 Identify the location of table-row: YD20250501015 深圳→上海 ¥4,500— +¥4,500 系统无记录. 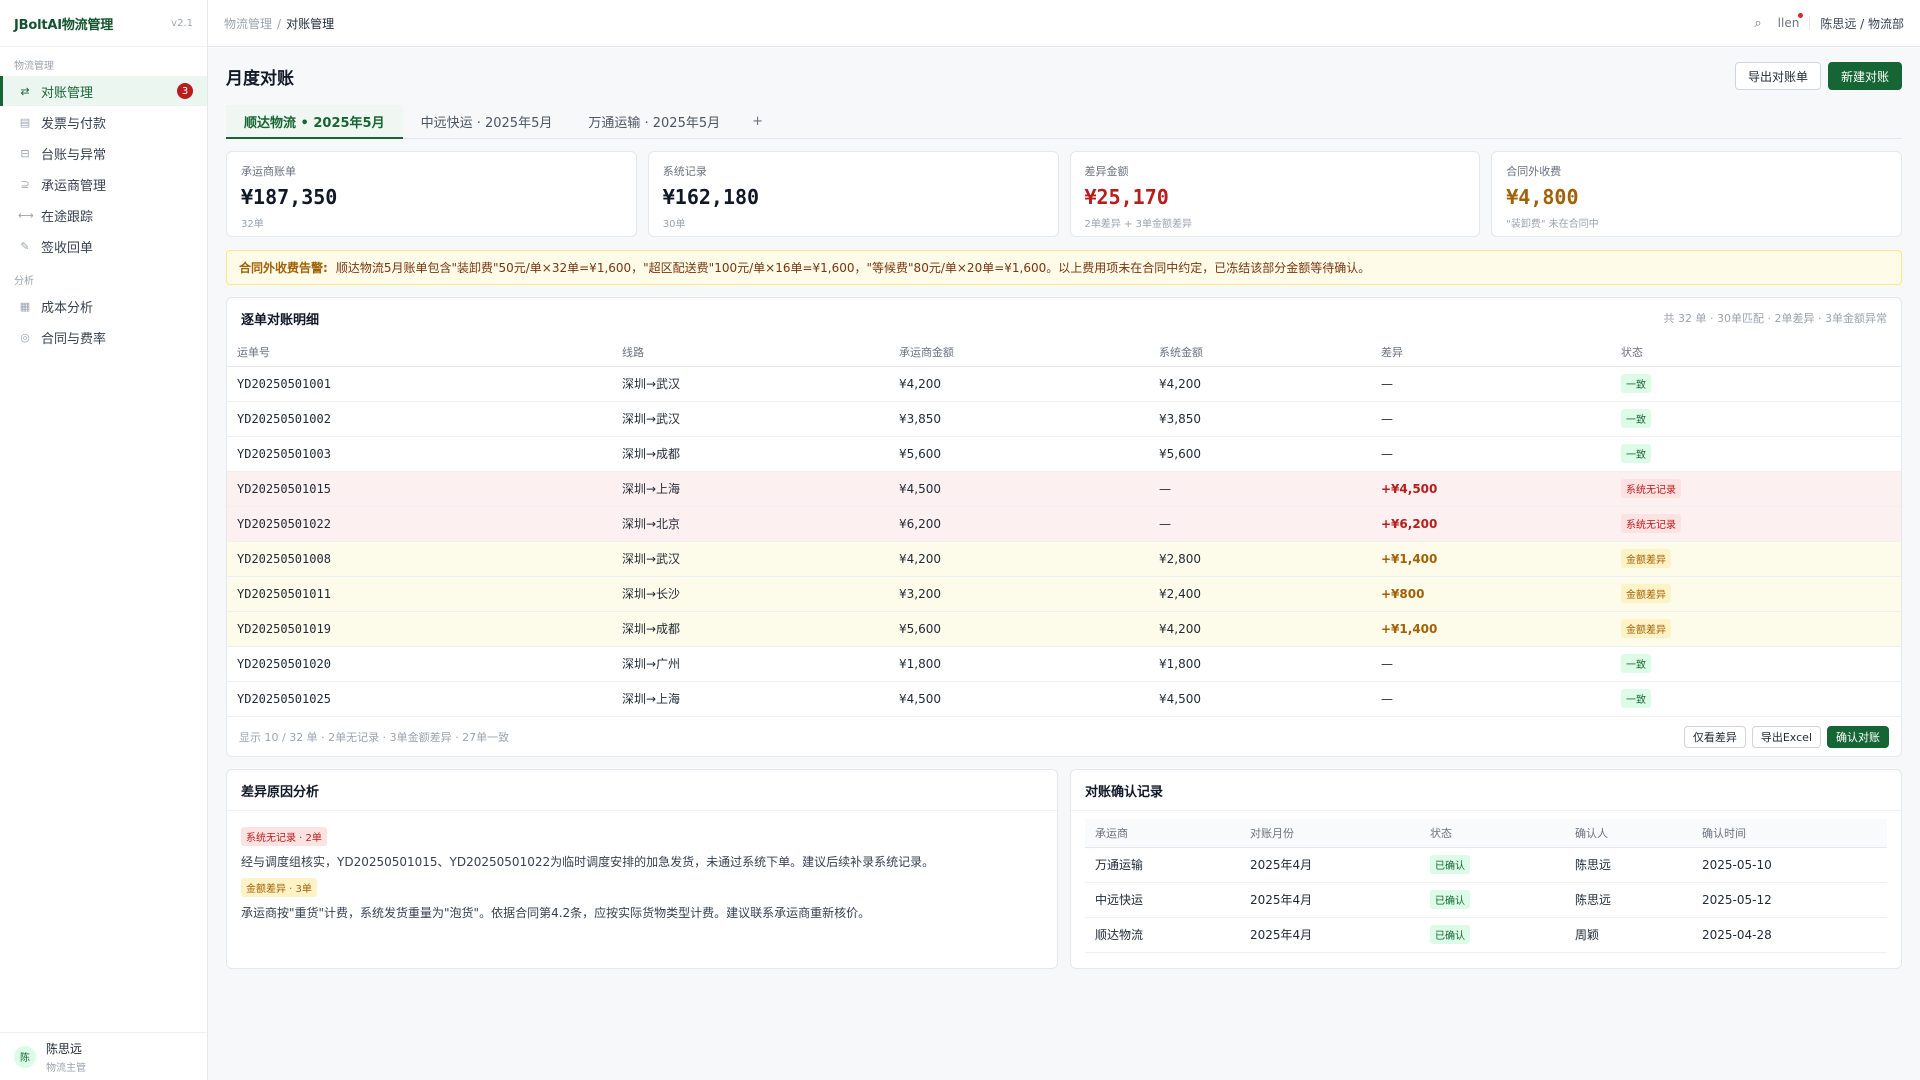
(1064, 489).